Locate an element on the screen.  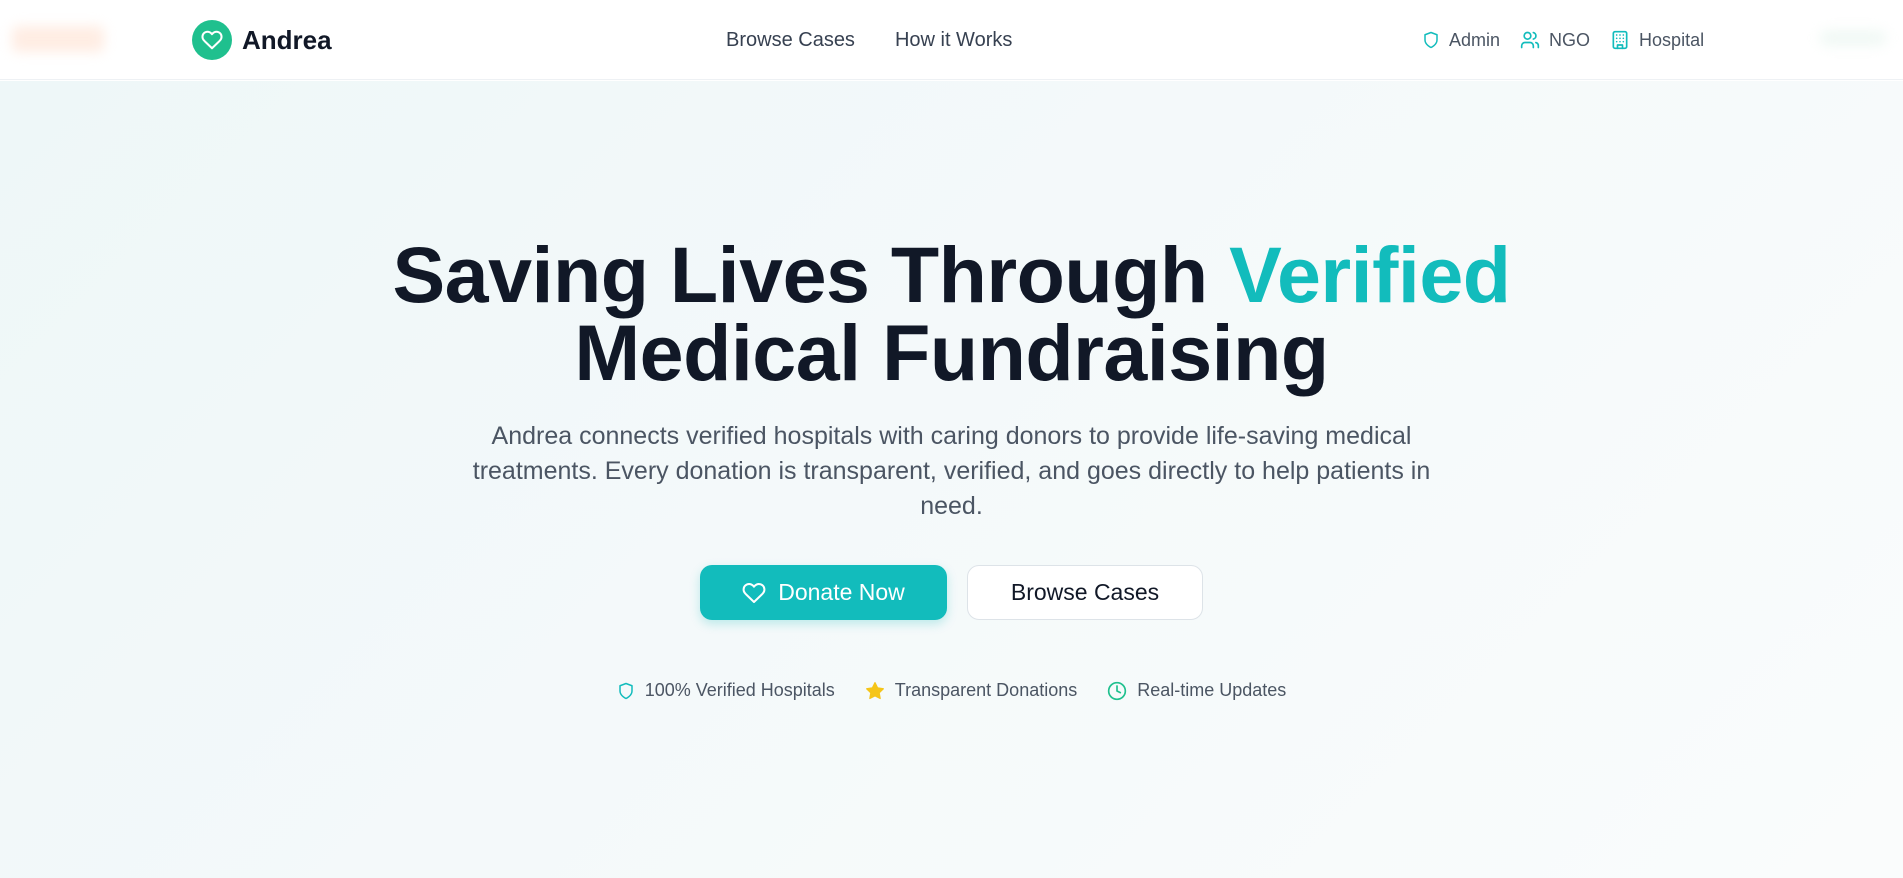
feature-realtime-updates: Real-time Updates is located at coordinates (1196, 690).